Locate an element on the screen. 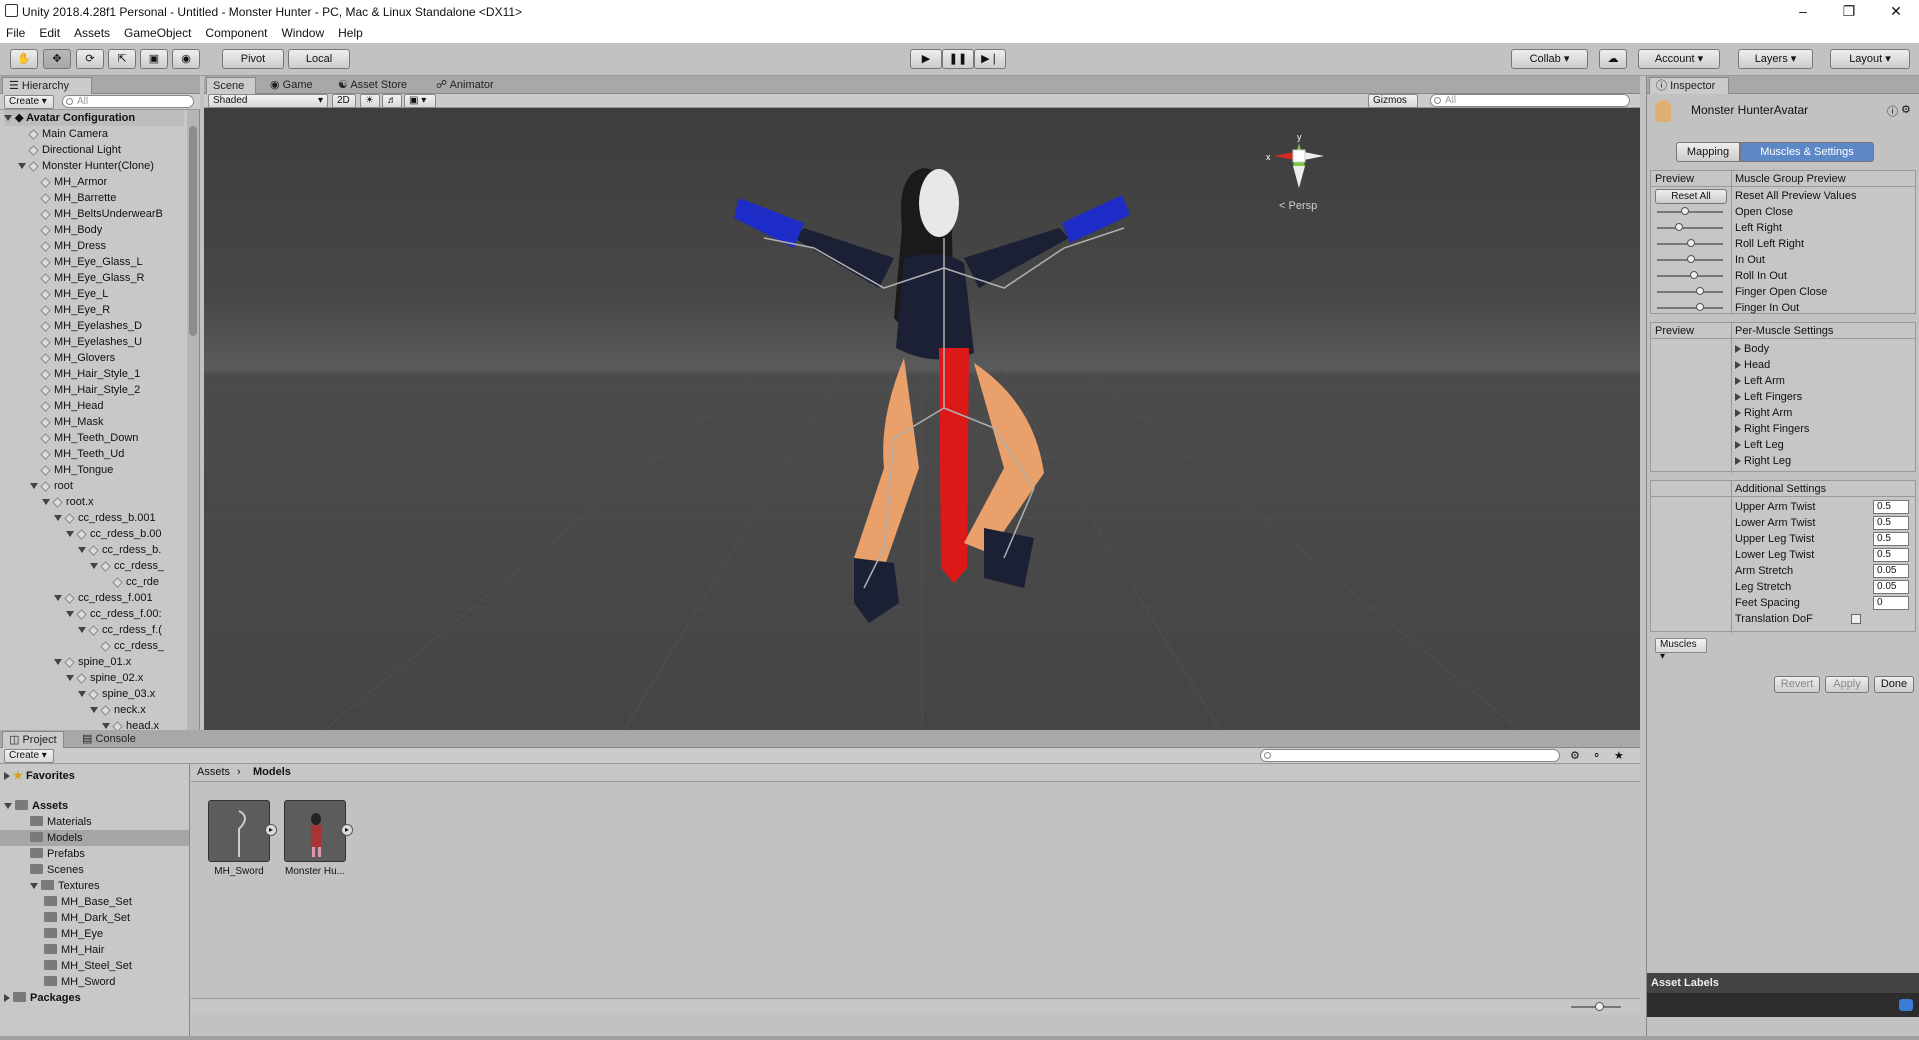 The image size is (1919, 1040). breadcrumb-assets: Assets is located at coordinates (213, 772).